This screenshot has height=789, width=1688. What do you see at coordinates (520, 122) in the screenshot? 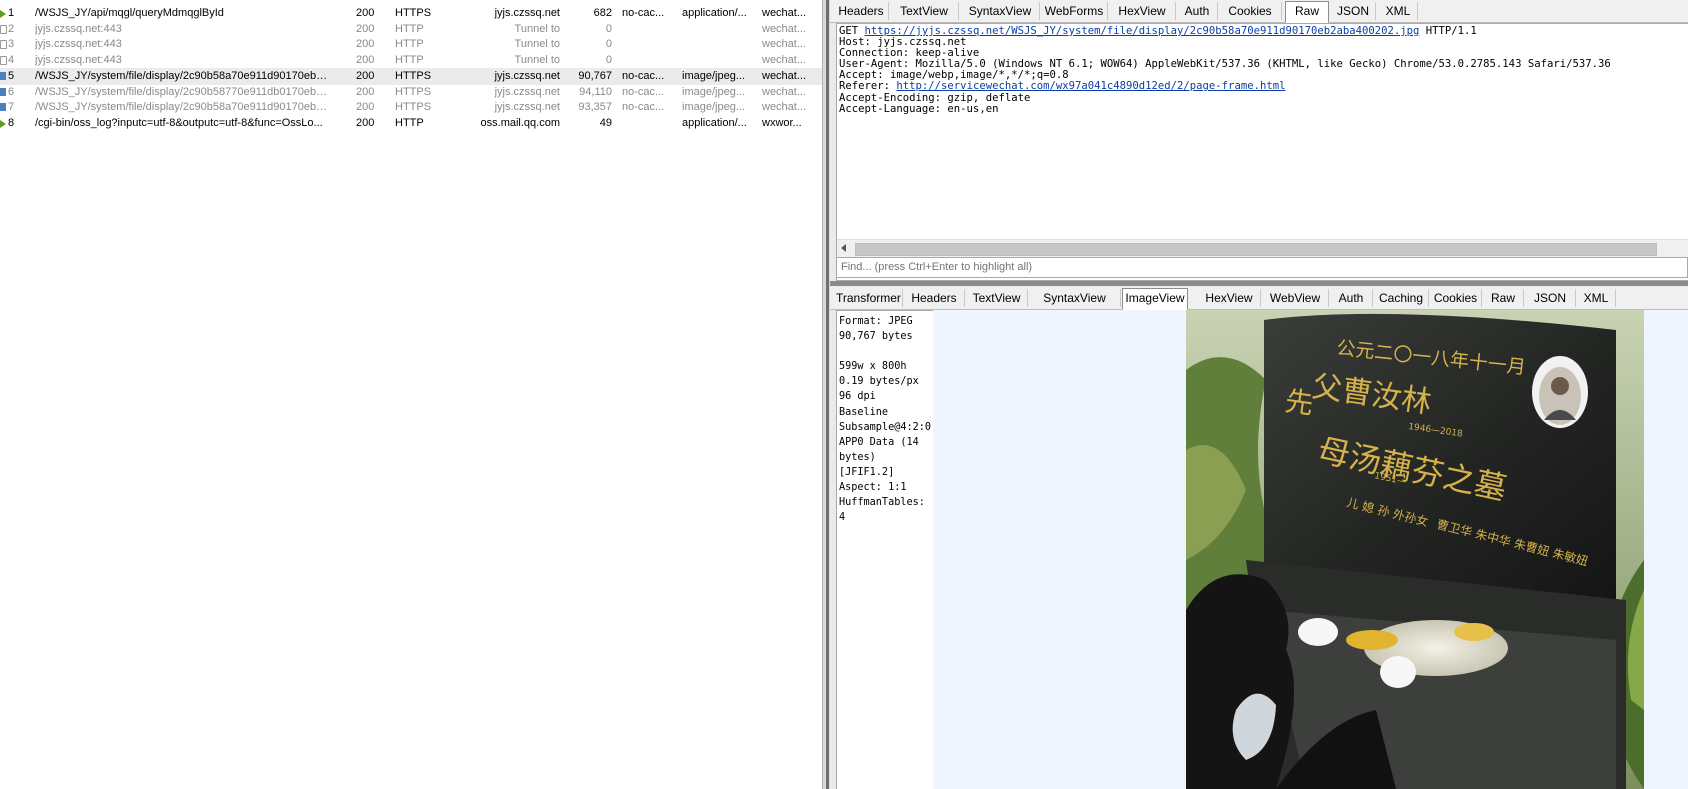
I see `session-host: oss.mail.qq.com` at bounding box center [520, 122].